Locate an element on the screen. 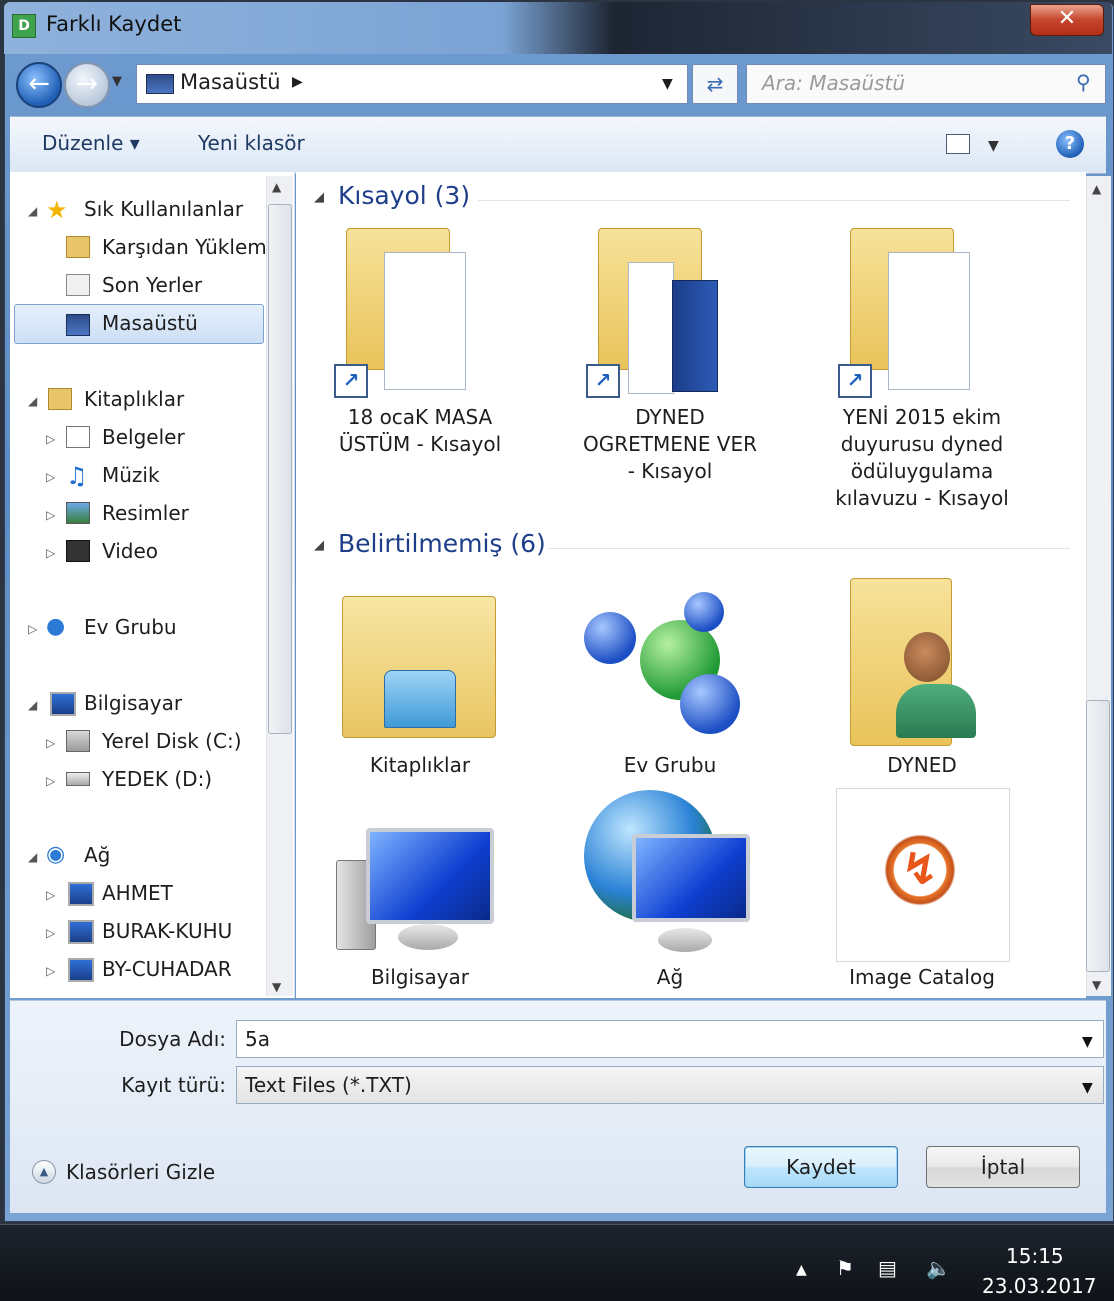 The height and width of the screenshot is (1301, 1114). nav-item-drive-c: Yerel Disk (C:) is located at coordinates (172, 741).